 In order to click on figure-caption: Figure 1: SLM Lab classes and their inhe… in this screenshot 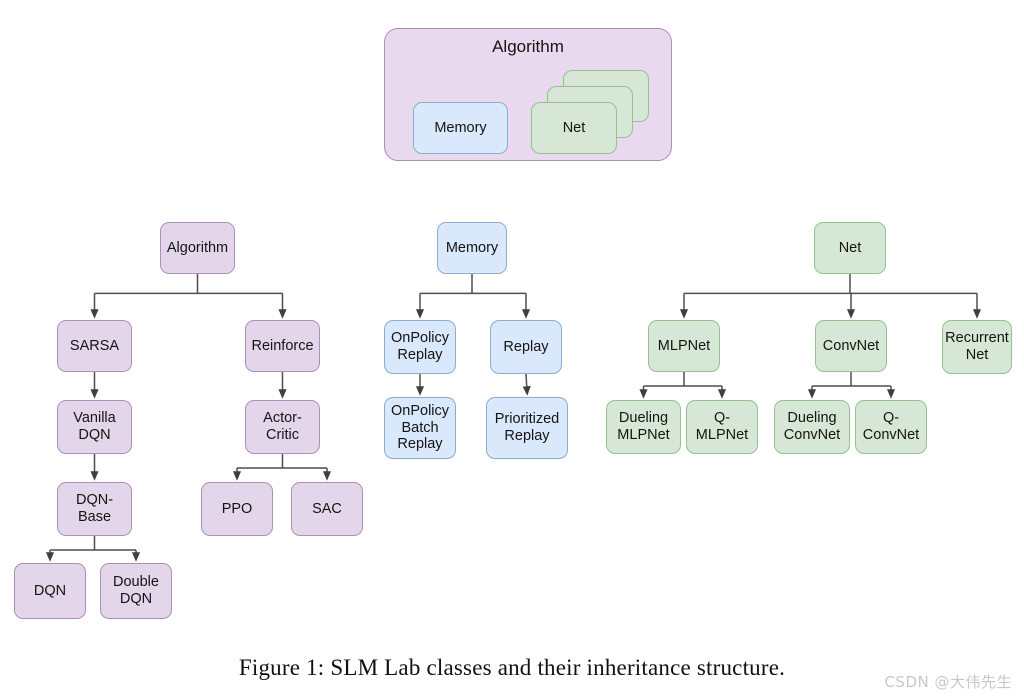, I will do `click(512, 667)`.